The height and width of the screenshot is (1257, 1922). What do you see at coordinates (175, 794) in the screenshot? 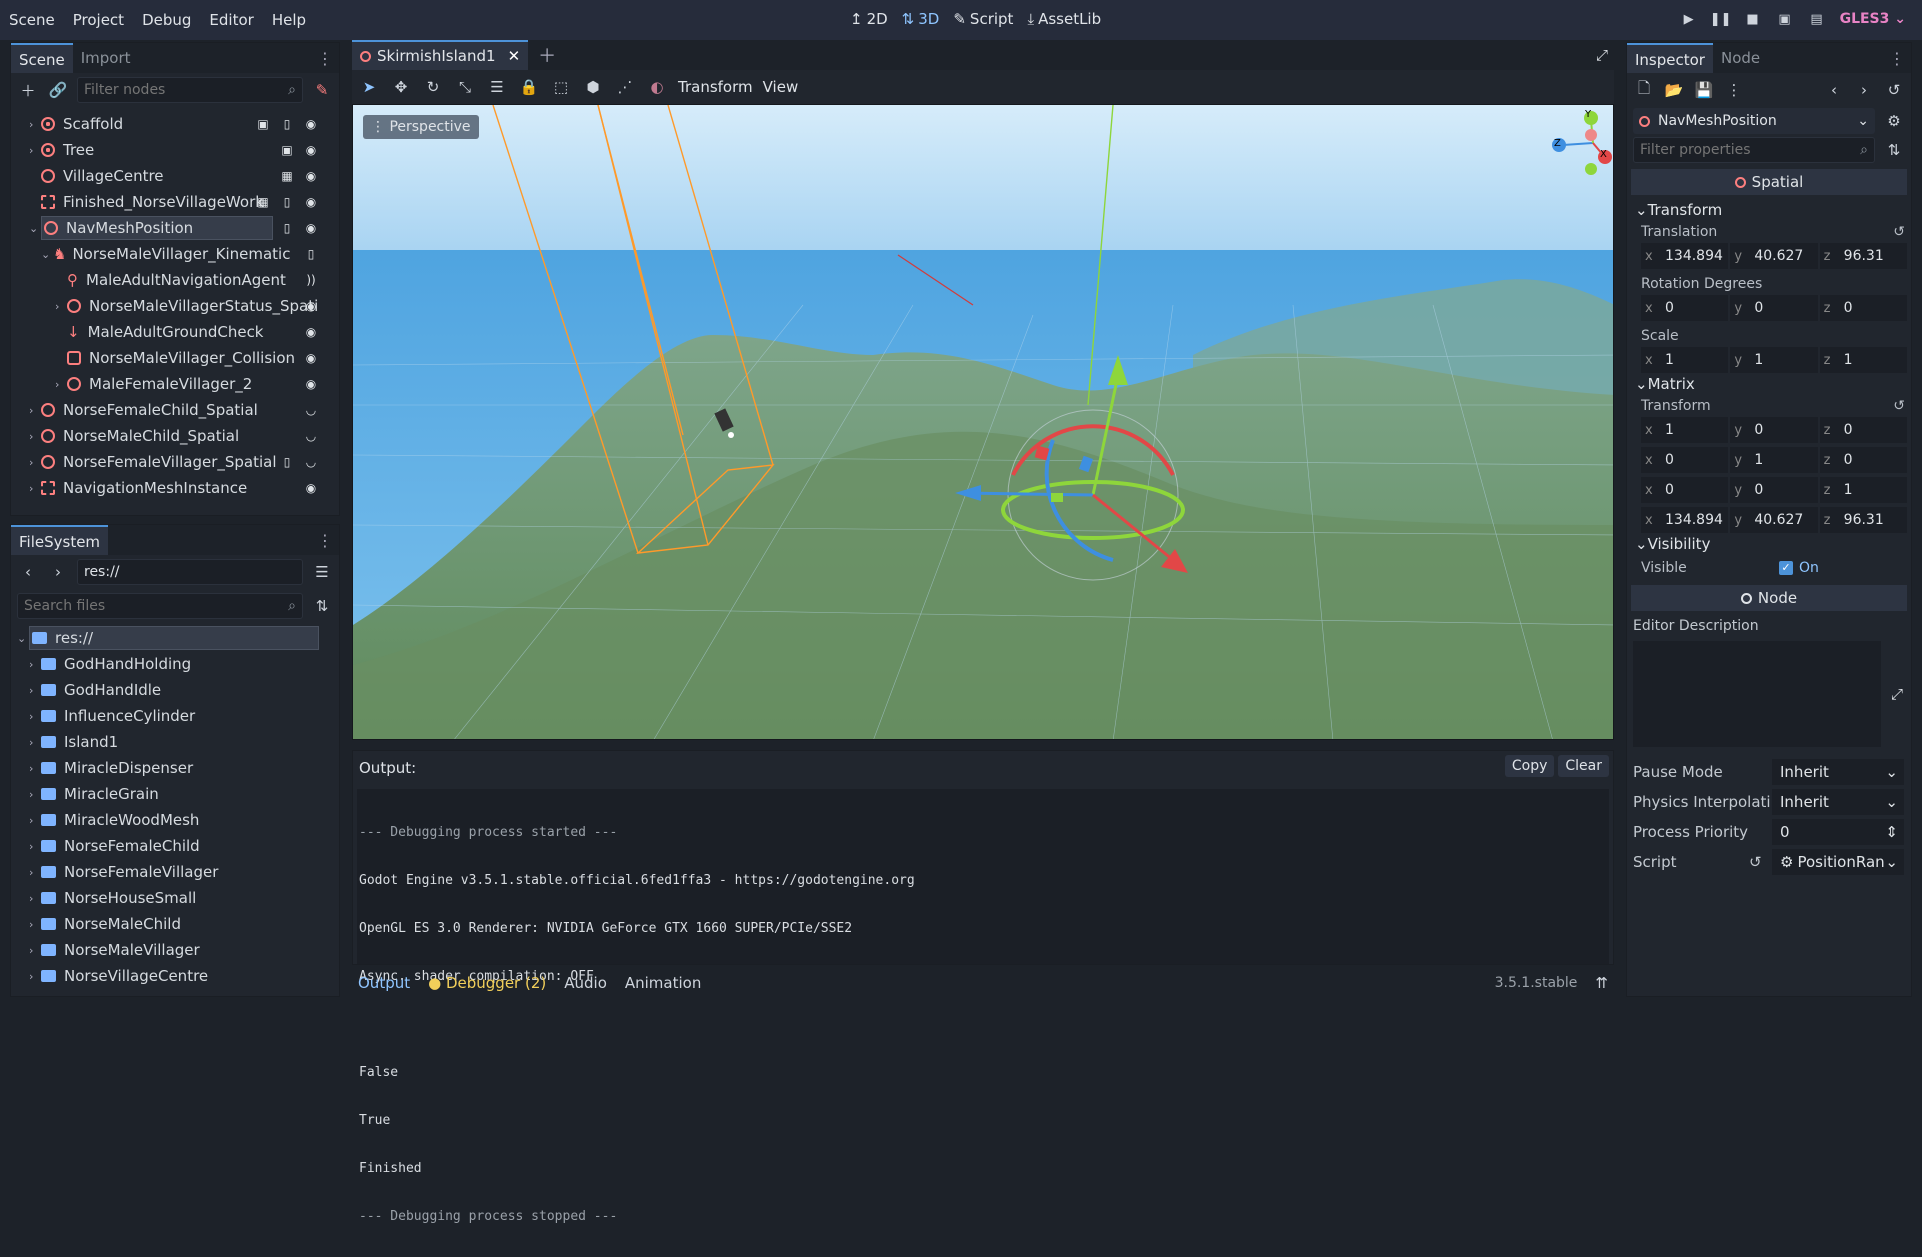
I see `folder-item: › MiracleGrain` at bounding box center [175, 794].